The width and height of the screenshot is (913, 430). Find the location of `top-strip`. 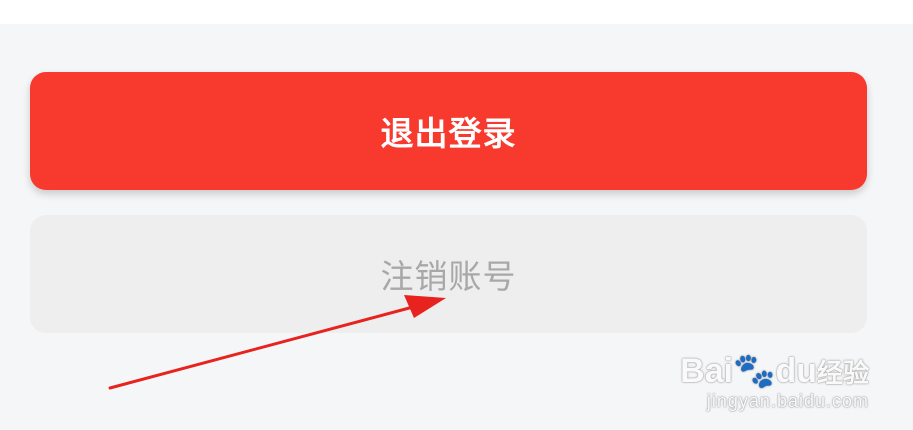

top-strip is located at coordinates (456, 12).